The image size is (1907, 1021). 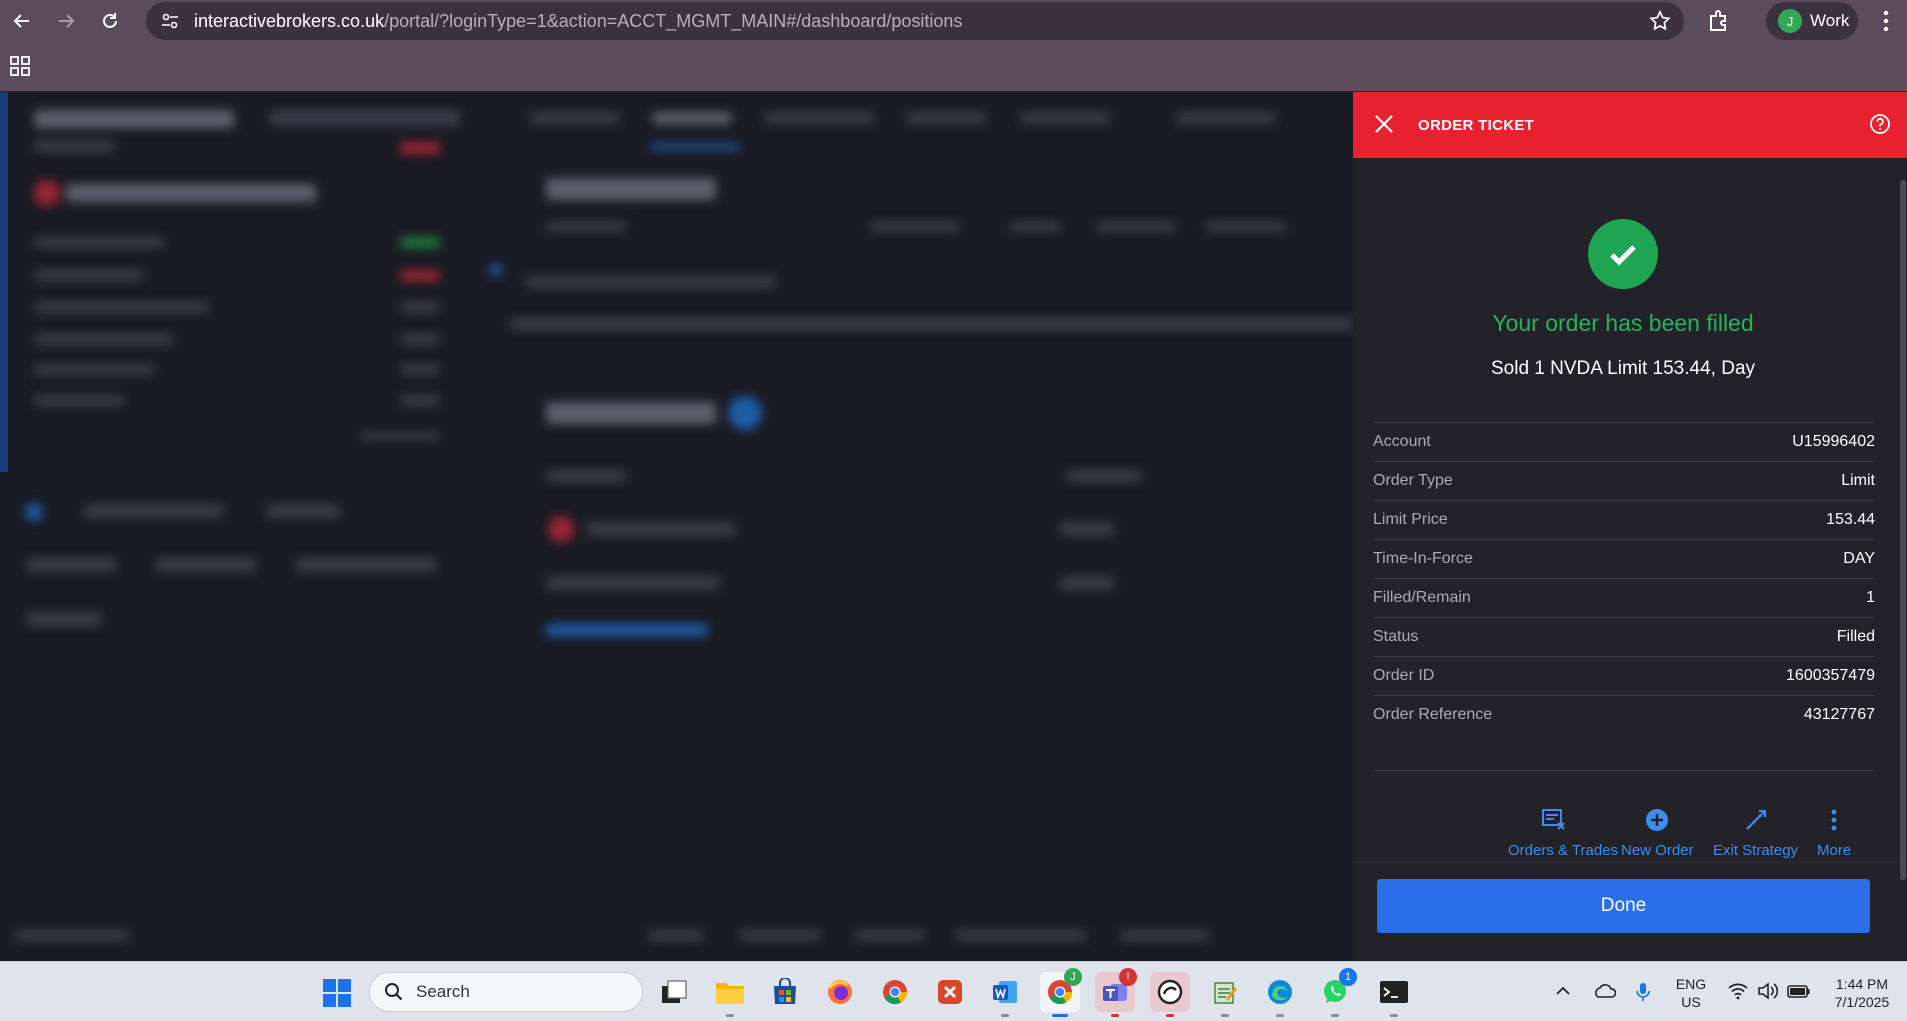 I want to click on terminal-icon, so click(x=1394, y=992).